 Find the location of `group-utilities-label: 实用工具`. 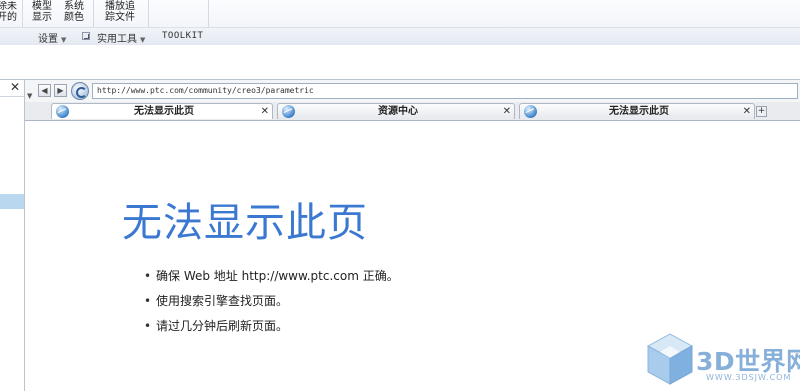

group-utilities-label: 实用工具 is located at coordinates (117, 39).